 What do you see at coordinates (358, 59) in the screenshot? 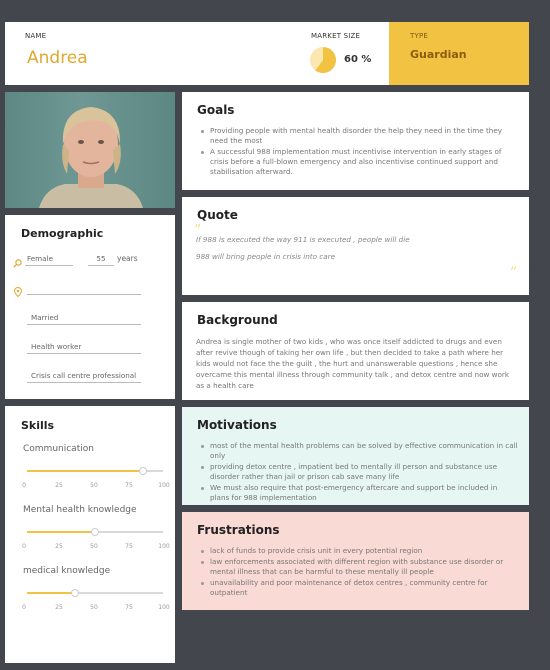
I see `market-size-value: 60 %` at bounding box center [358, 59].